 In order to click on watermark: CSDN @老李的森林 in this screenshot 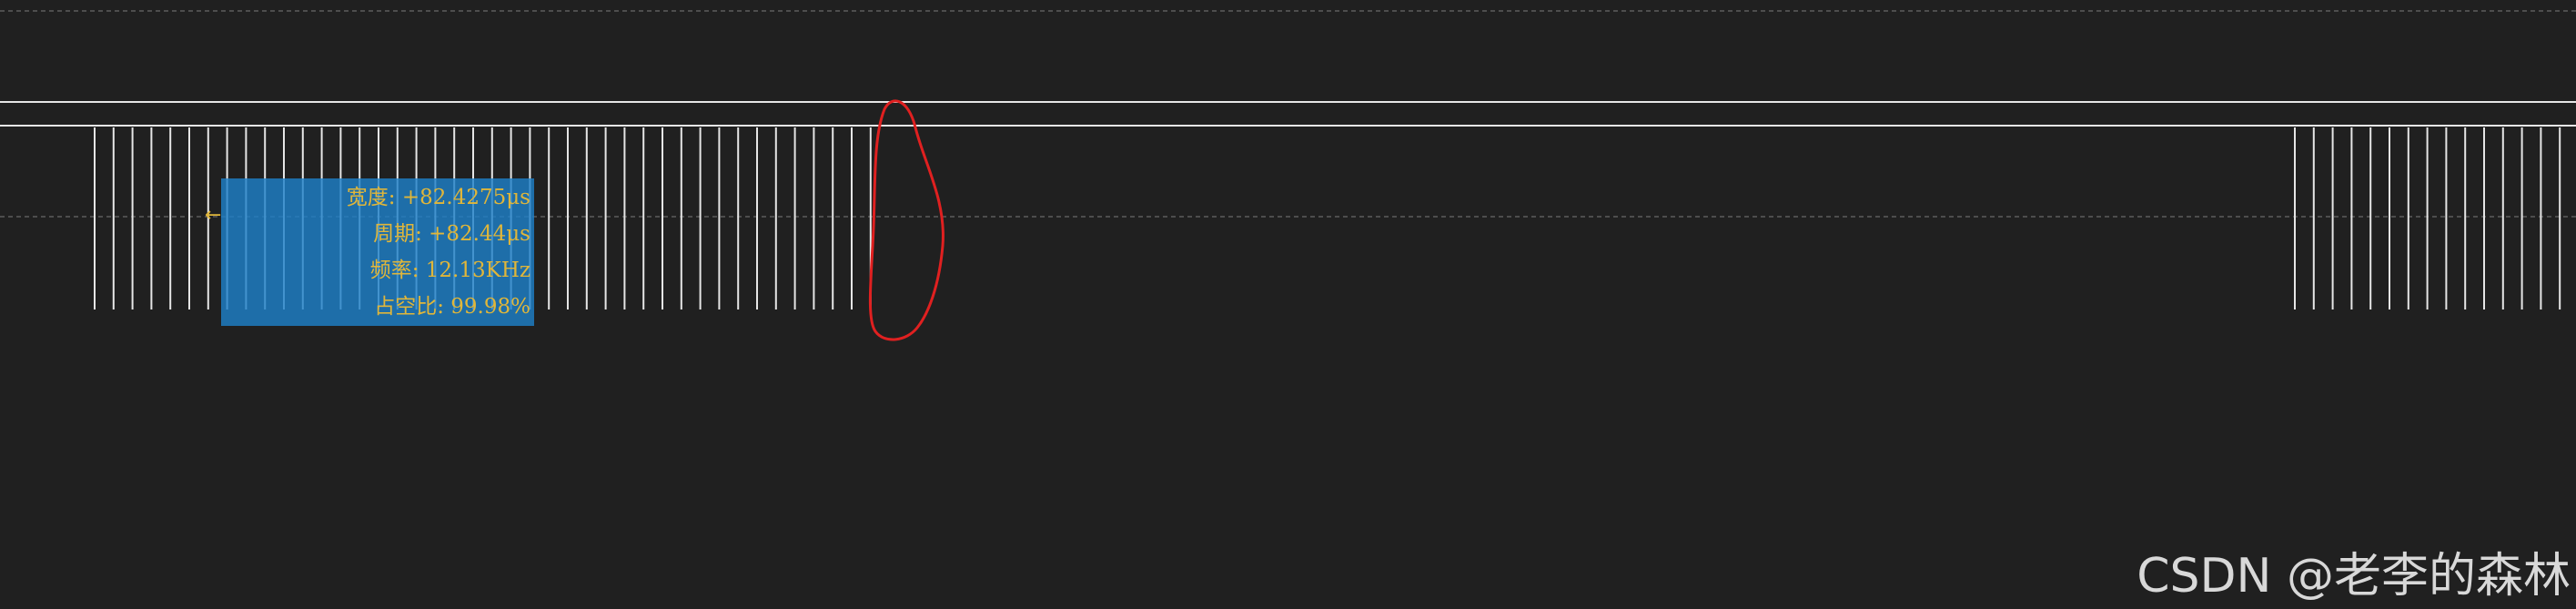, I will do `click(2354, 576)`.